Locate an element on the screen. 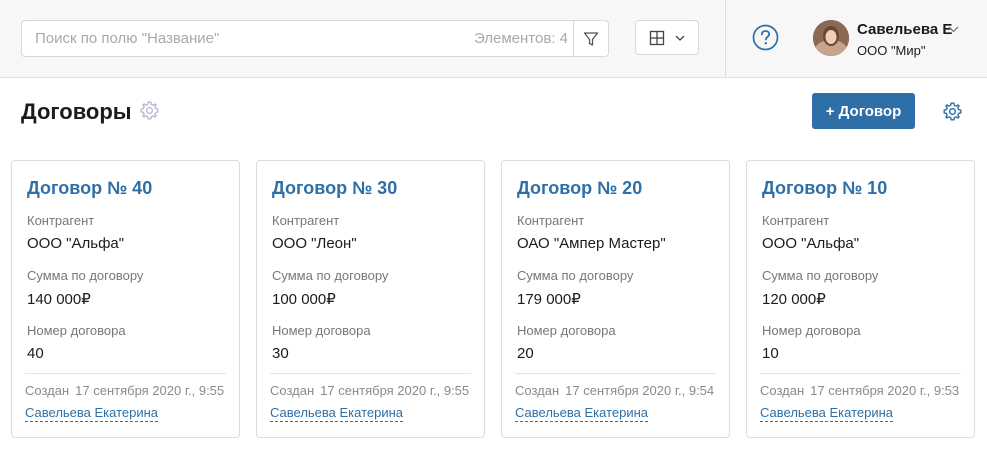 This screenshot has height=454, width=987. filter-icon is located at coordinates (591, 38).